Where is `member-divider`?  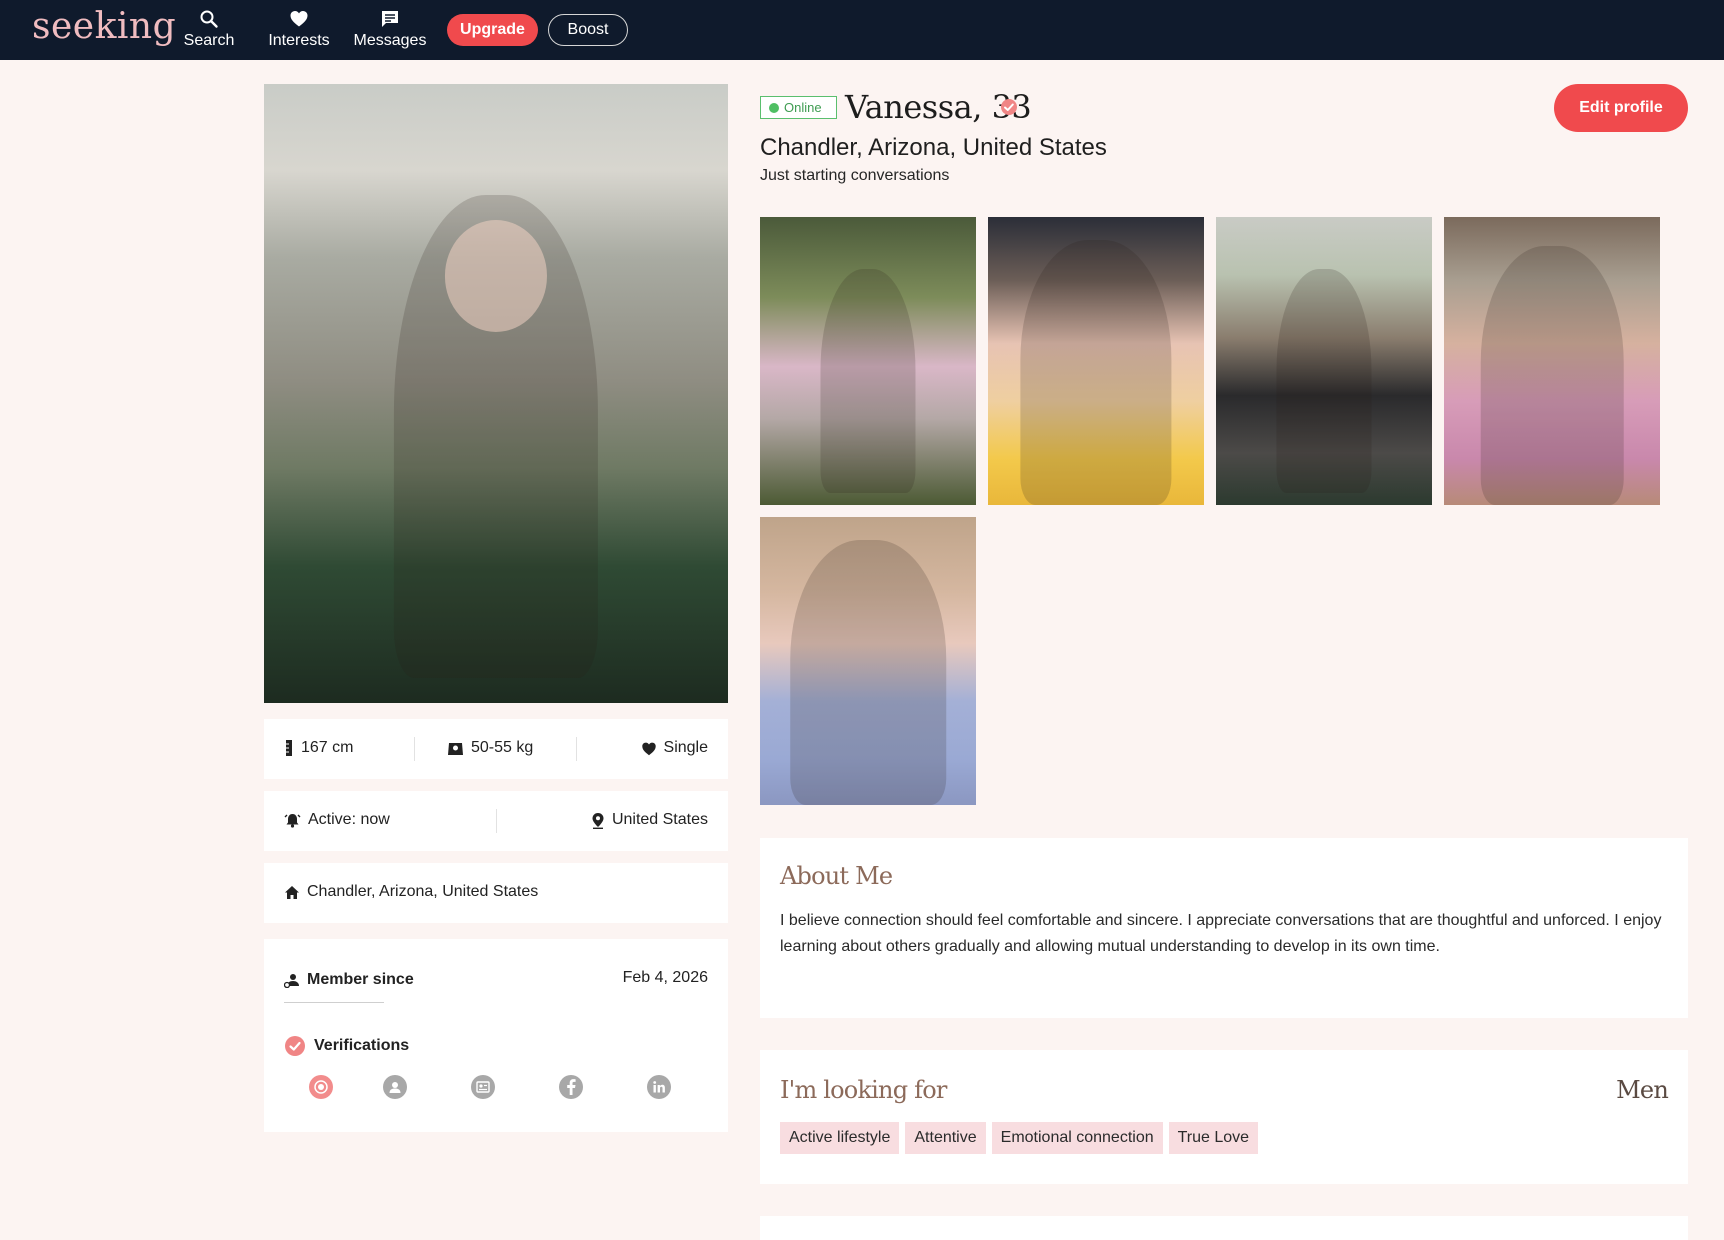 member-divider is located at coordinates (334, 1002).